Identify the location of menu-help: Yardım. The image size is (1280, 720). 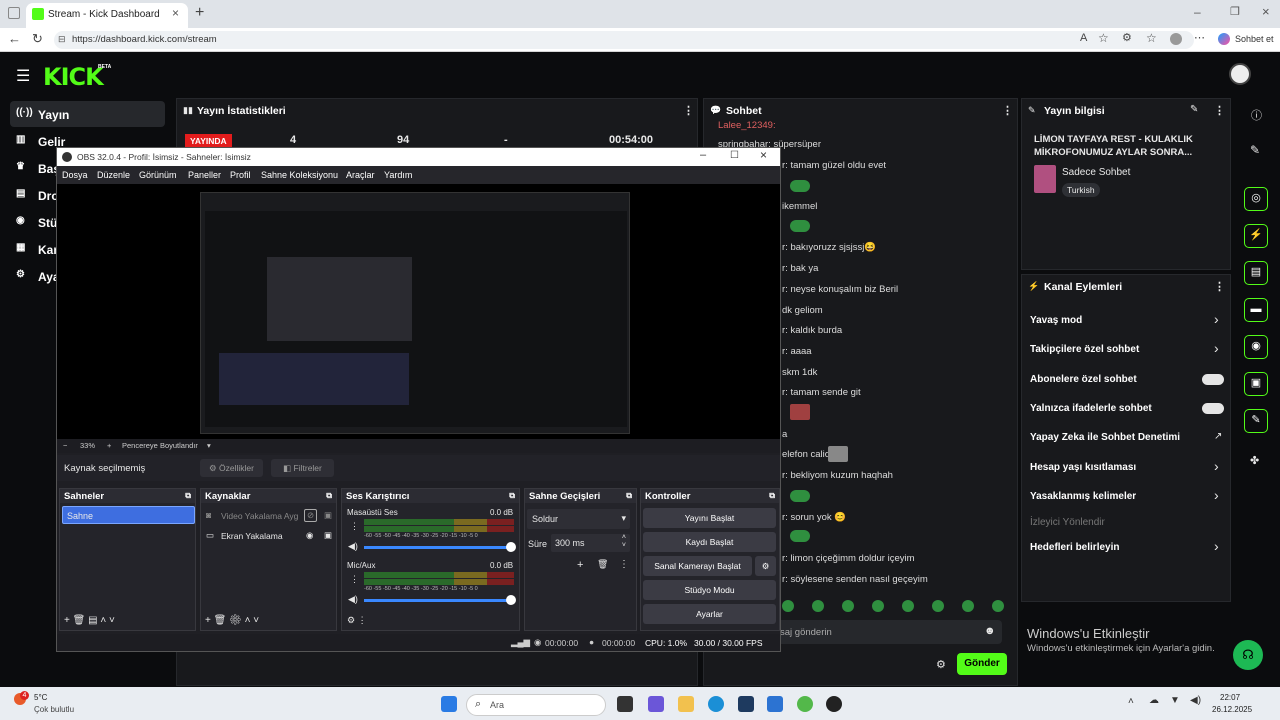
(398, 175).